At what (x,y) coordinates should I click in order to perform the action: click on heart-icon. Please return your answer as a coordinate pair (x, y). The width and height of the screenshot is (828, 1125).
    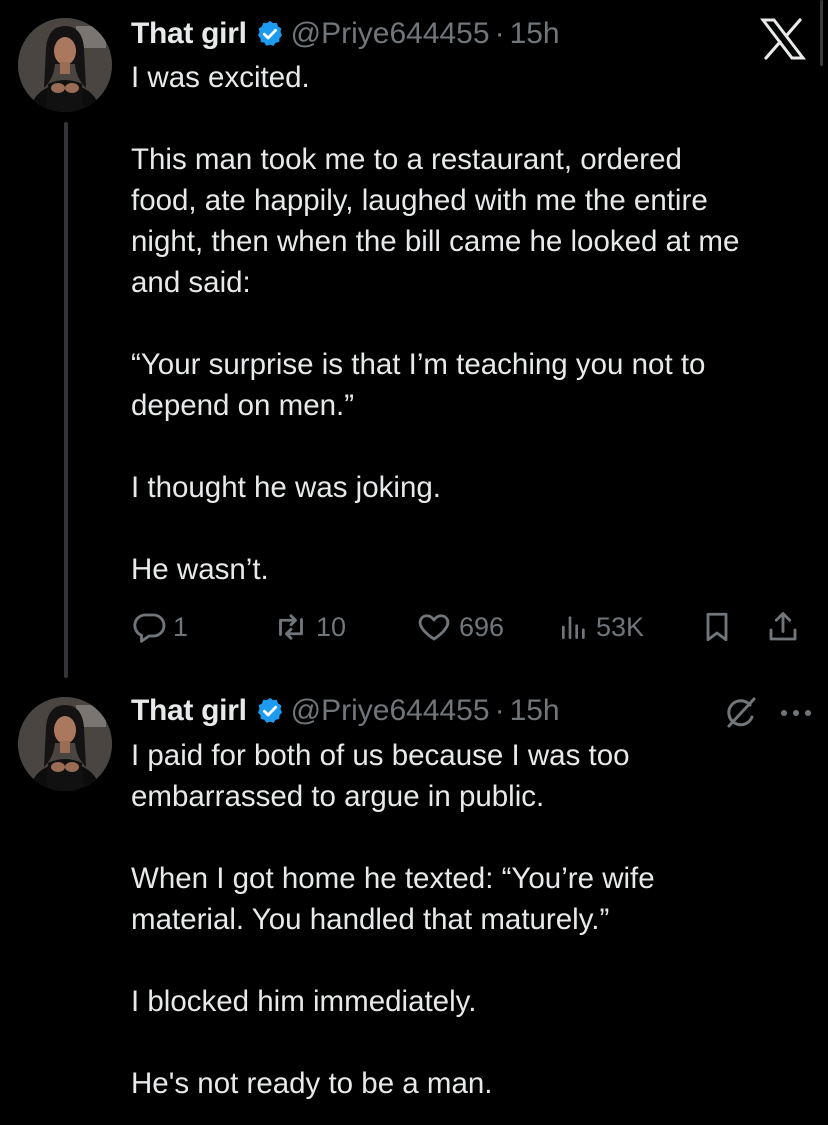
    Looking at the image, I should click on (434, 627).